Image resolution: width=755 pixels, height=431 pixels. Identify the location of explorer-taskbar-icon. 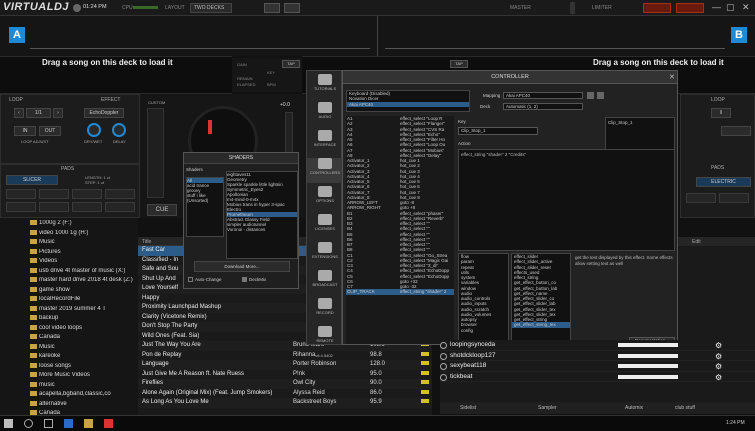
(88, 423).